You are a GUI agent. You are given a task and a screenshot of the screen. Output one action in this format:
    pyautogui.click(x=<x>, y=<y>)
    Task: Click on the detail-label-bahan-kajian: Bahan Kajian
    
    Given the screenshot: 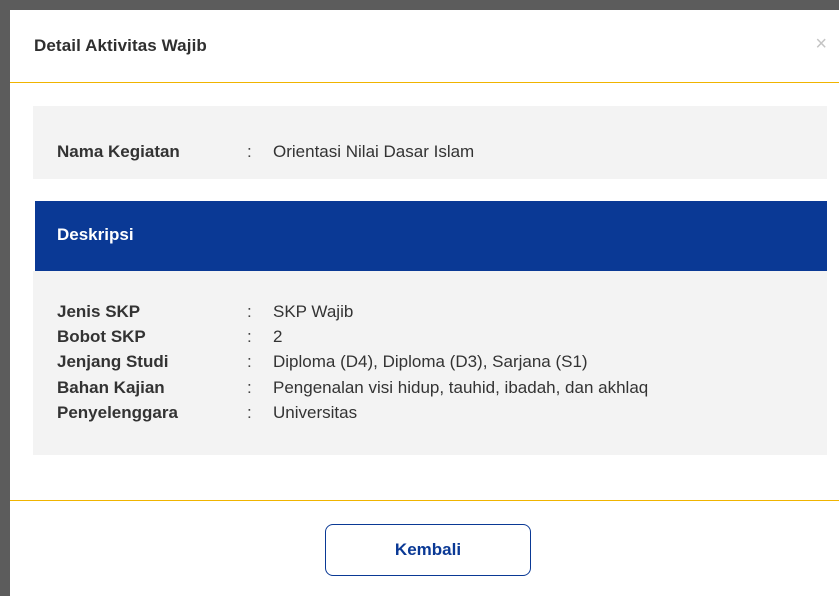 What is the action you would take?
    pyautogui.click(x=111, y=387)
    